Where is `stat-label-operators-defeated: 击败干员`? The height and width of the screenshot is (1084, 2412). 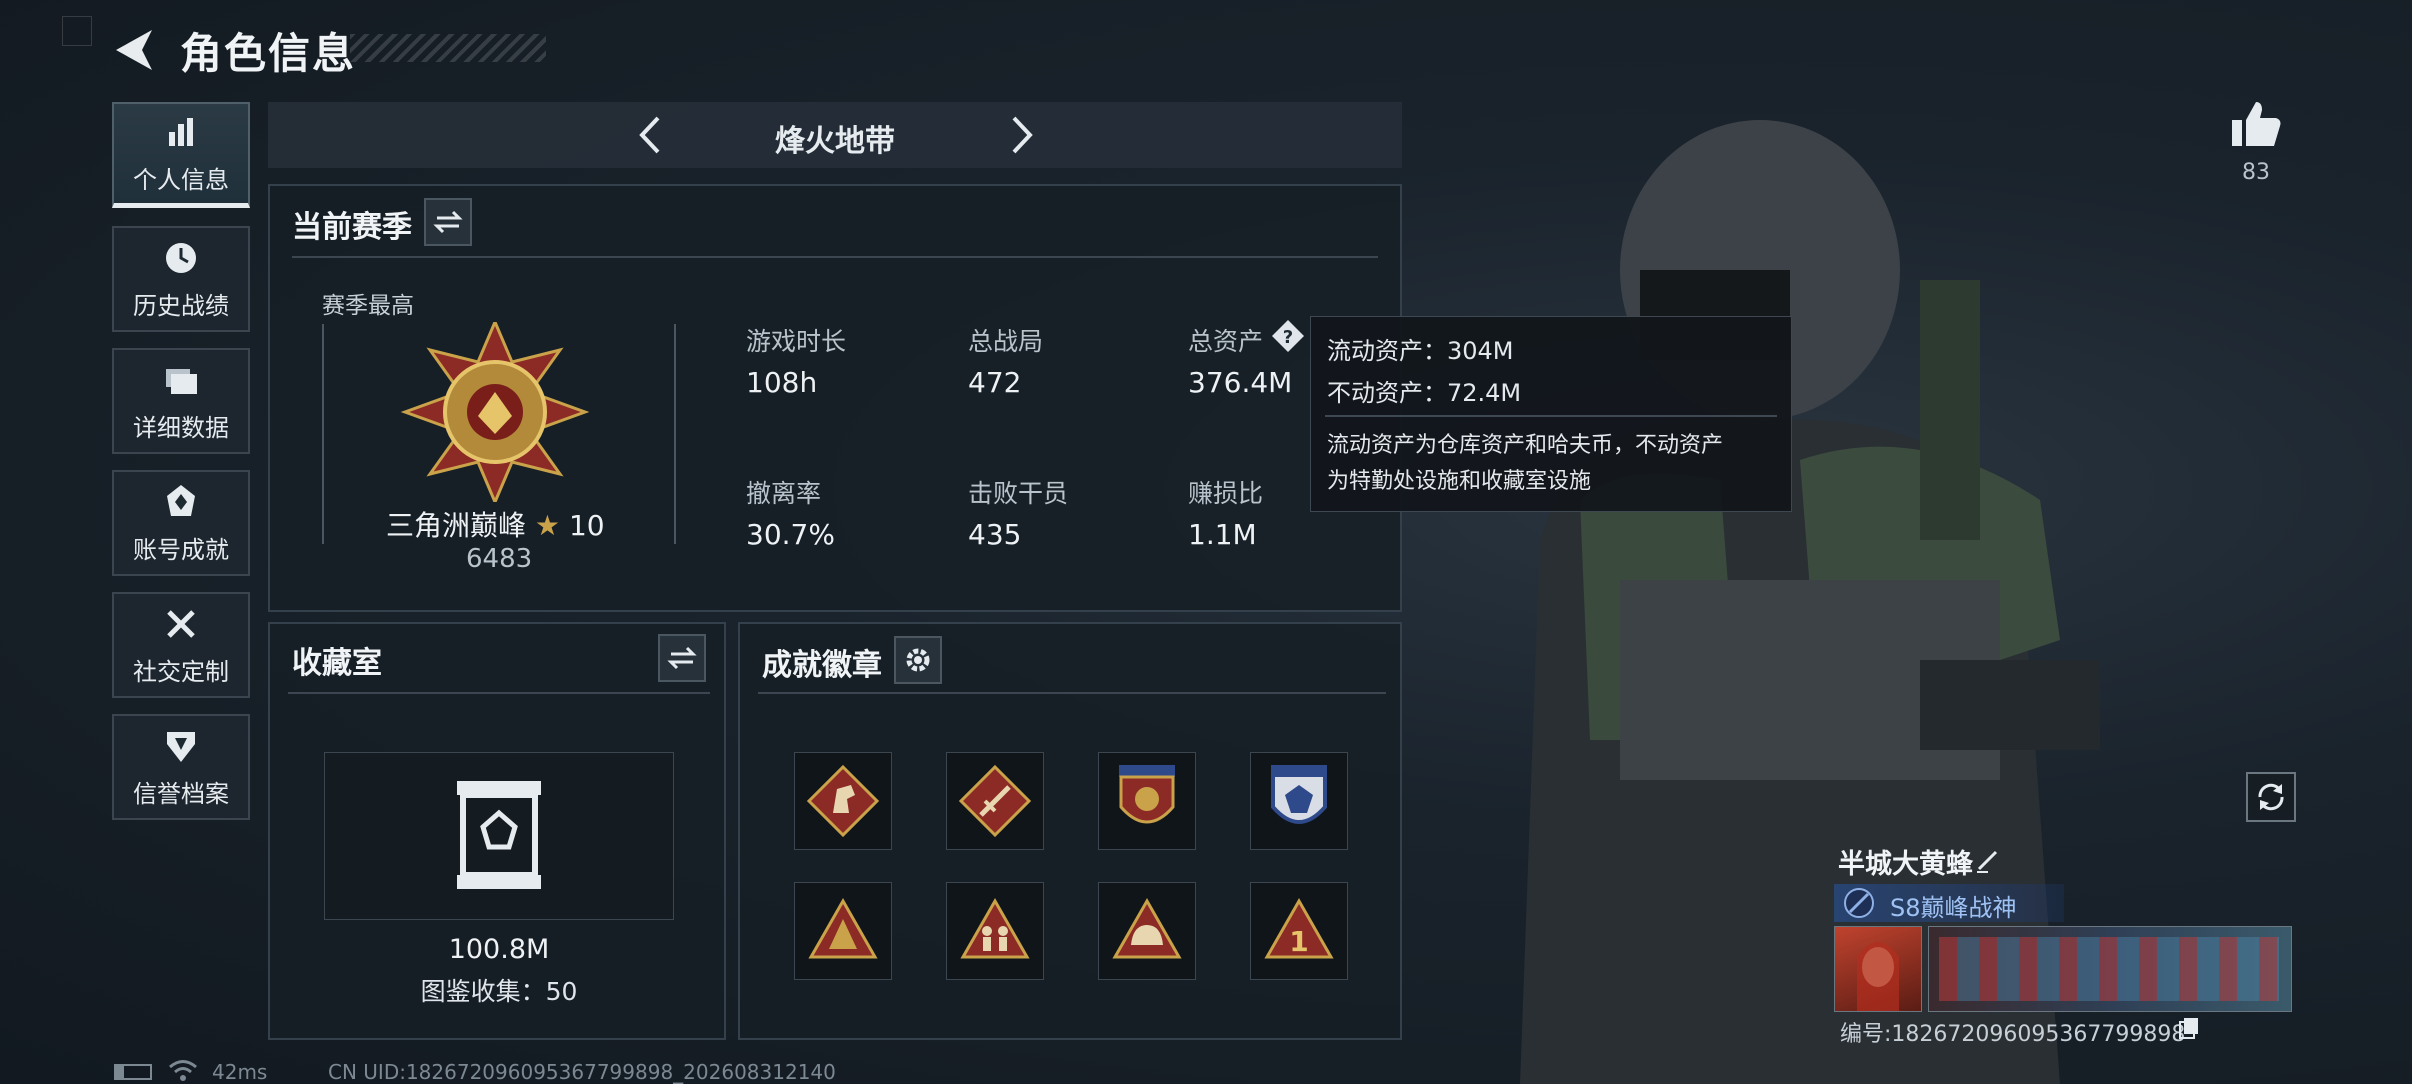
stat-label-operators-defeated: 击败干员 is located at coordinates (1018, 493).